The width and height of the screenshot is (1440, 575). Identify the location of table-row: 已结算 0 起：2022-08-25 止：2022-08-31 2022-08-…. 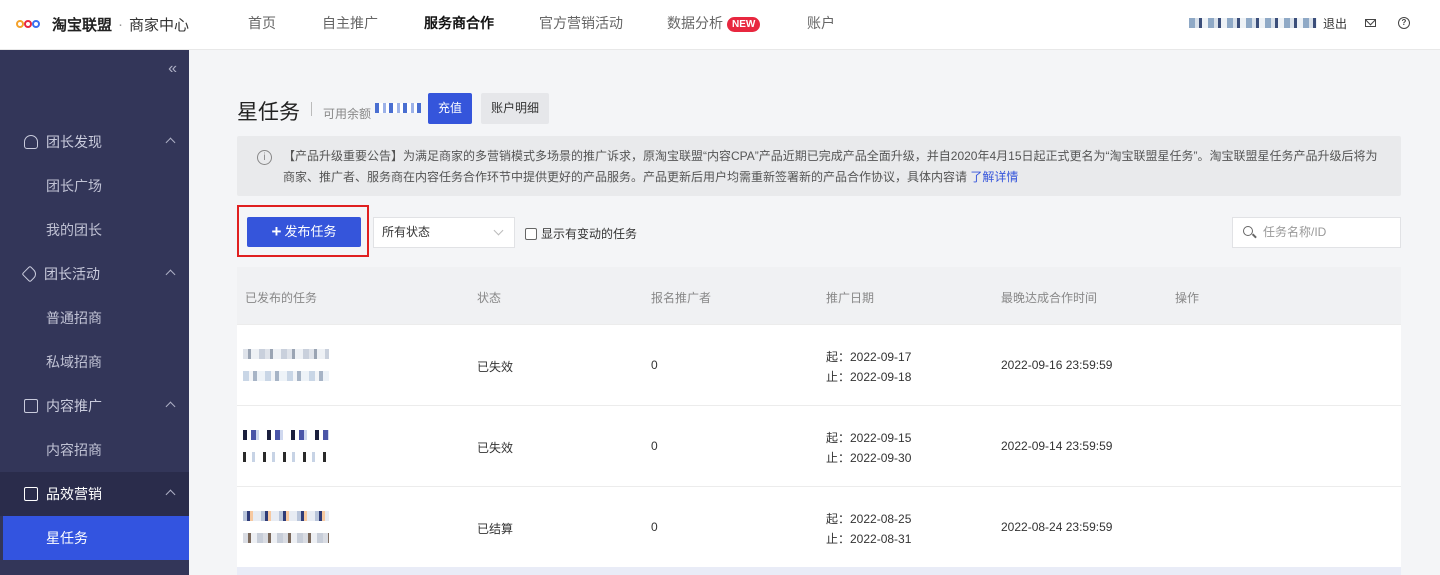
(819, 526).